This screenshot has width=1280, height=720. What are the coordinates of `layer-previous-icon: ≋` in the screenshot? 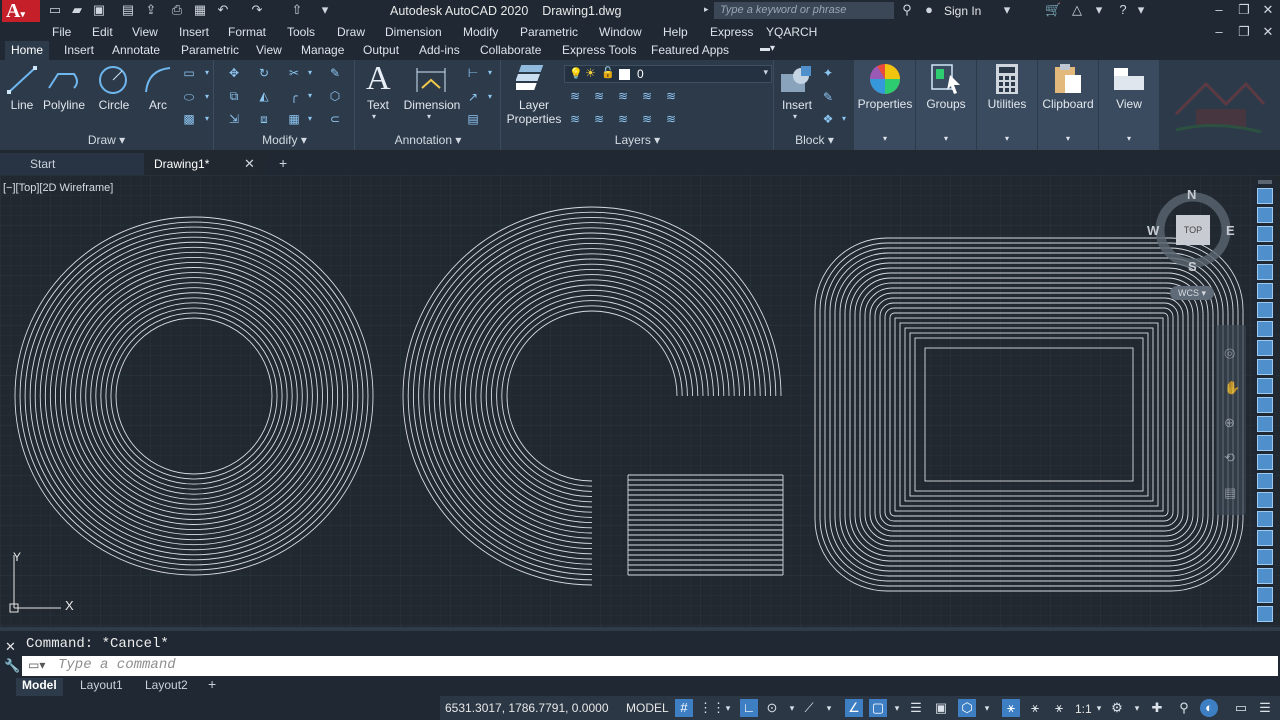 It's located at (599, 119).